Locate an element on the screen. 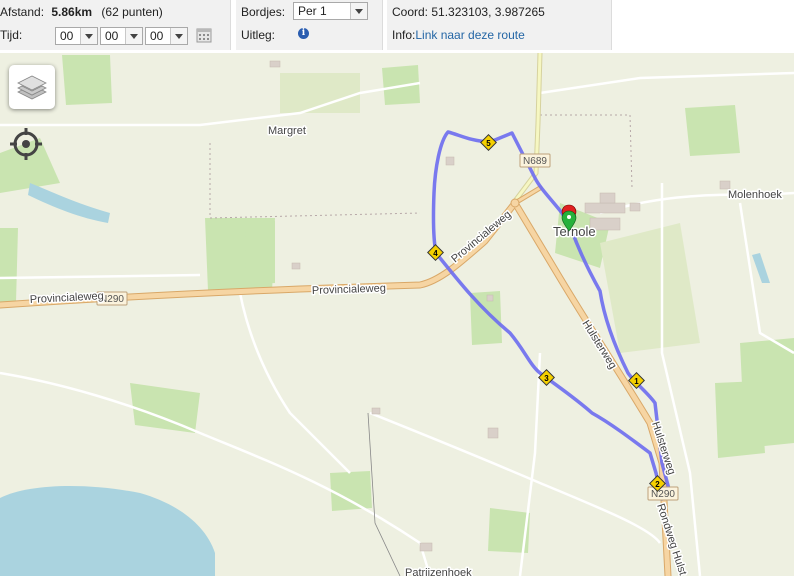  svg-text: N689 is located at coordinates (535, 161).